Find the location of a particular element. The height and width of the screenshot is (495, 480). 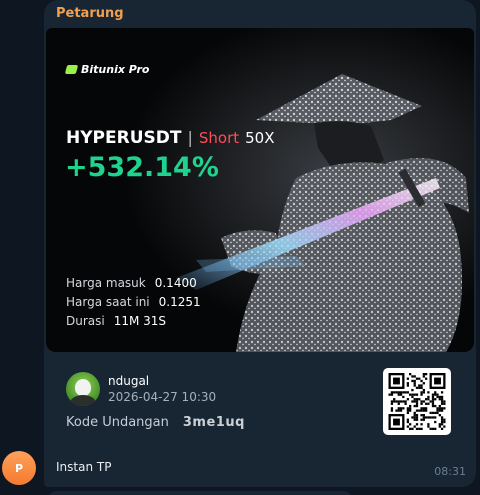

pair-row: HYPERUSDT | Short 50X is located at coordinates (170, 138).